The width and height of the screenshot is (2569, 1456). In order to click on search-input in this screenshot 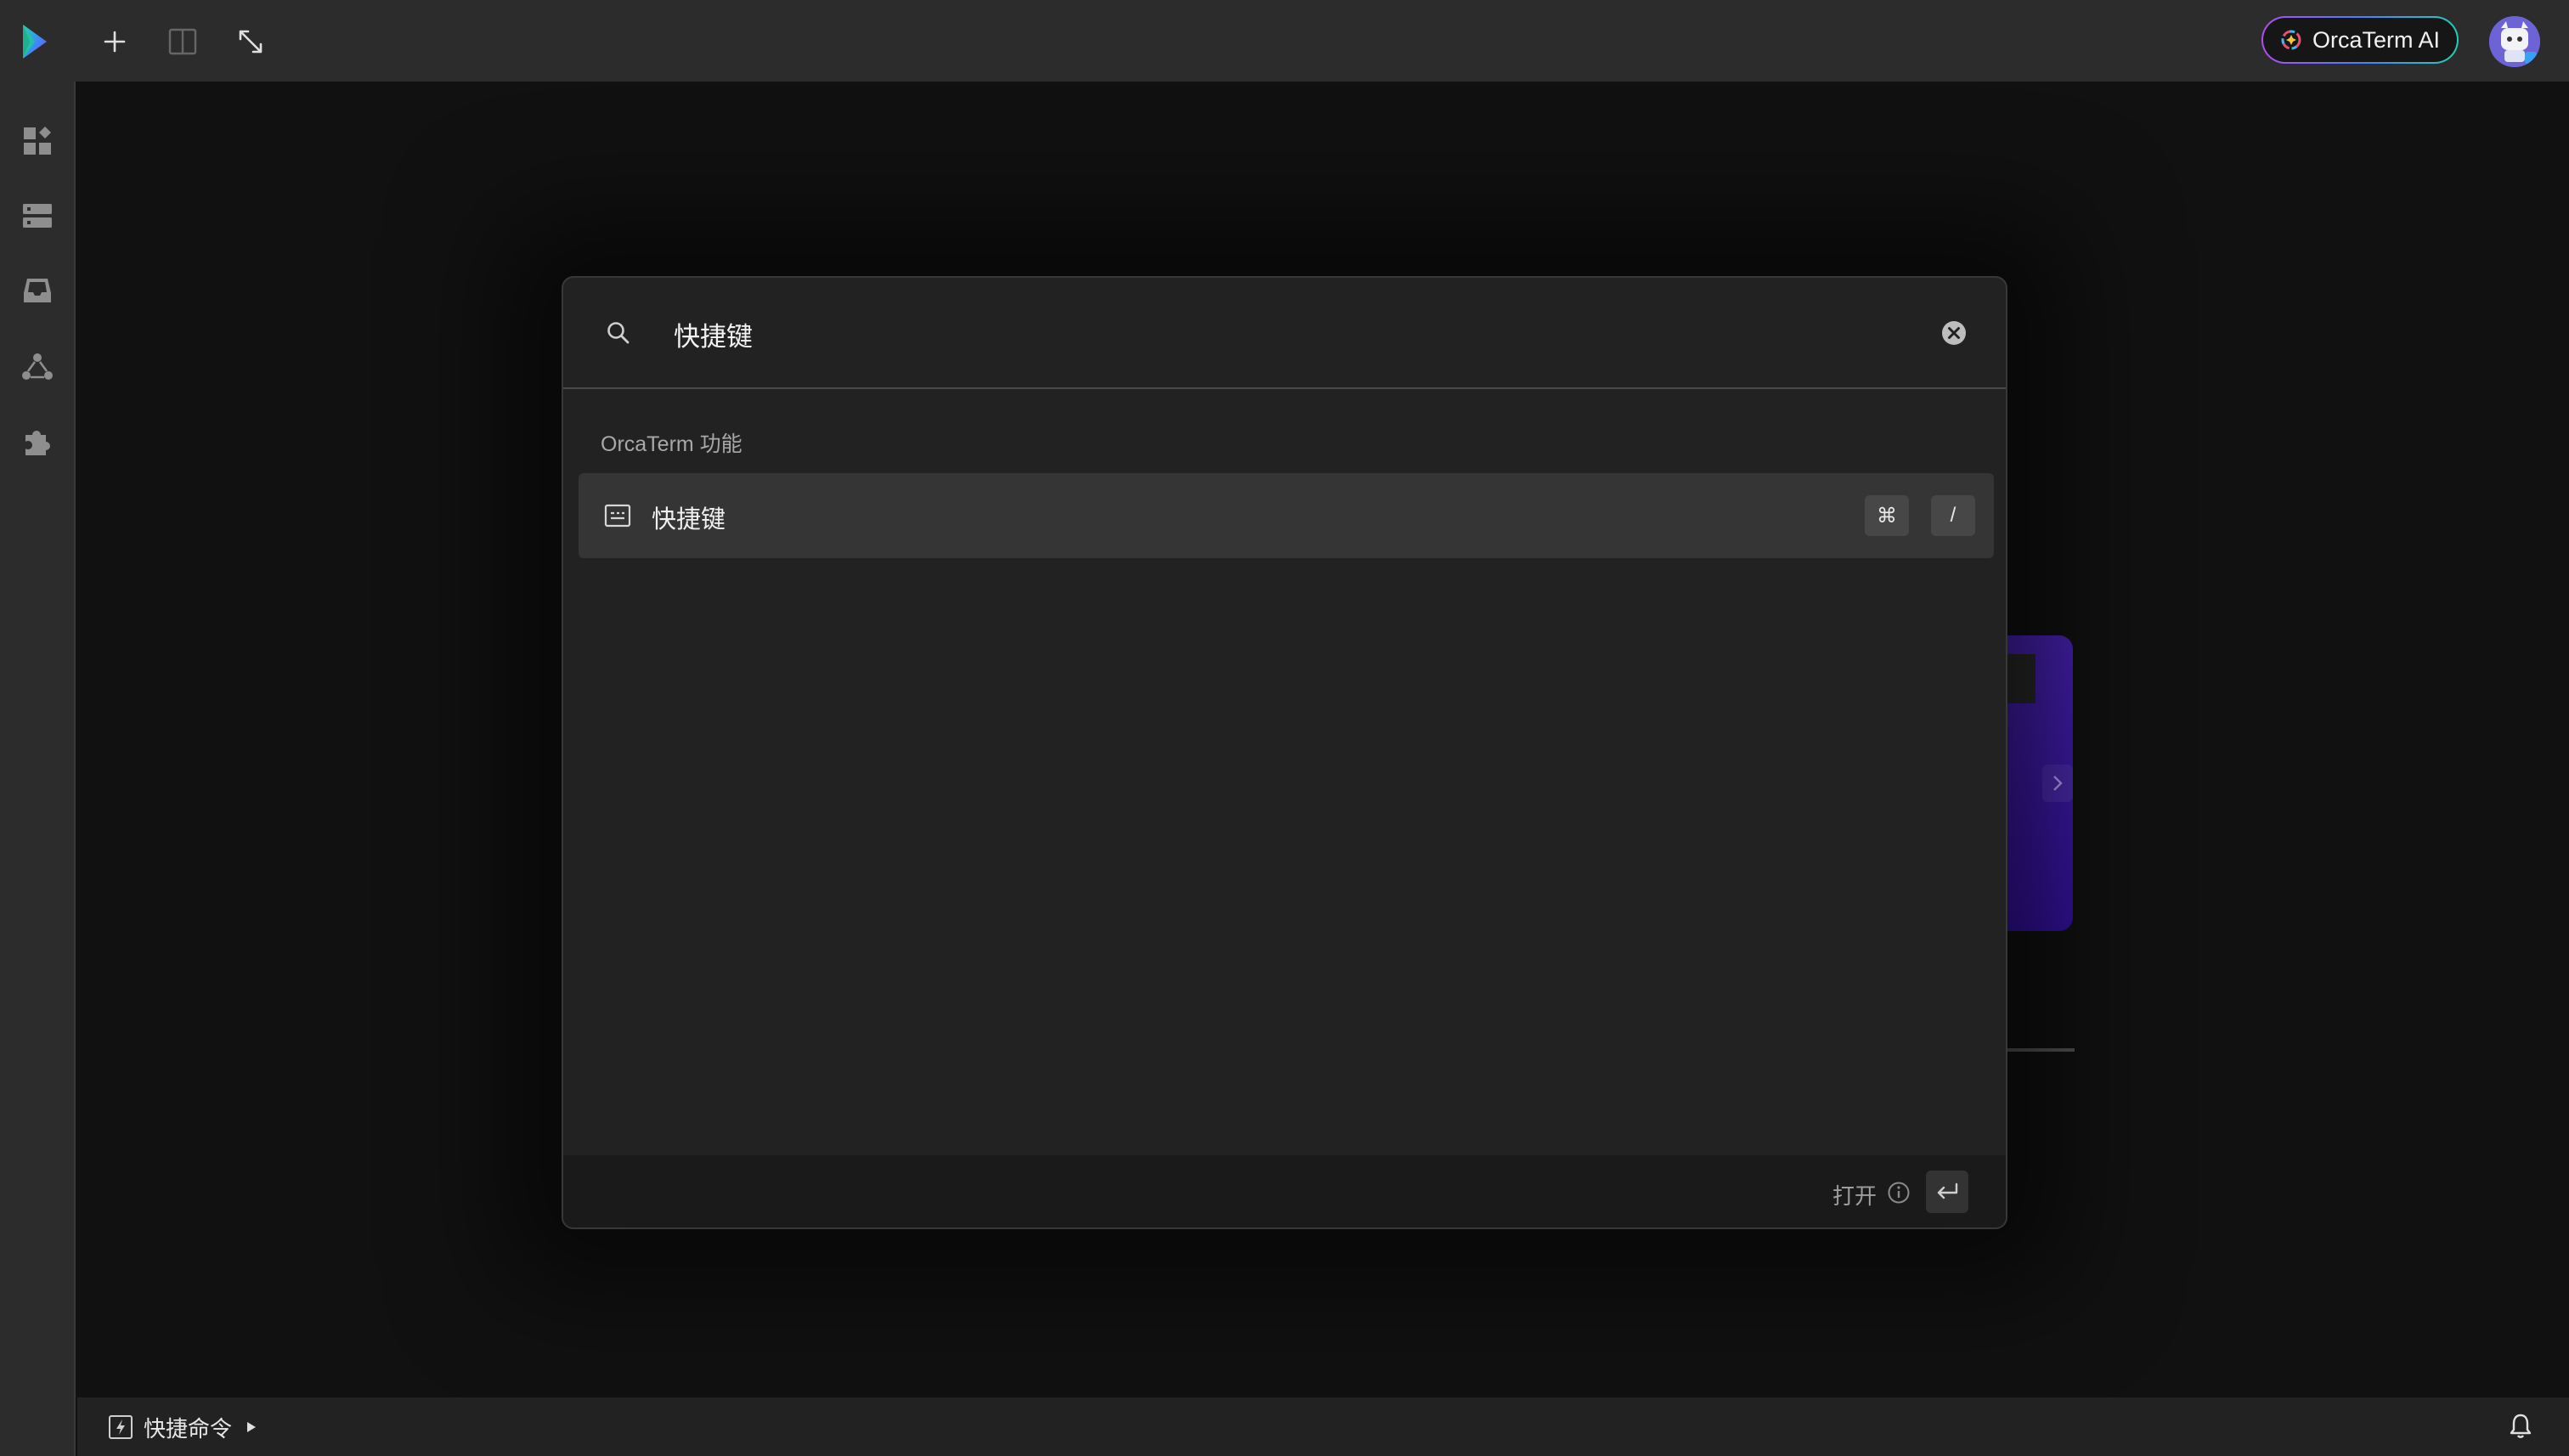, I will do `click(1268, 334)`.